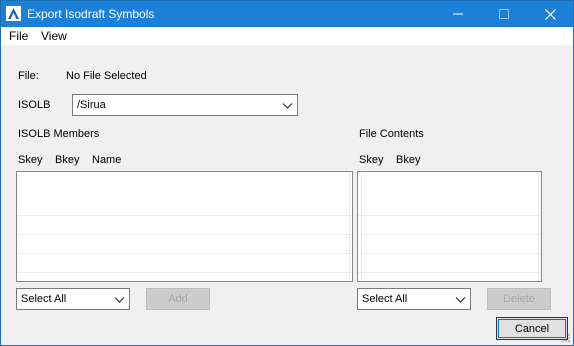  What do you see at coordinates (18, 36) in the screenshot?
I see `menu-file: File` at bounding box center [18, 36].